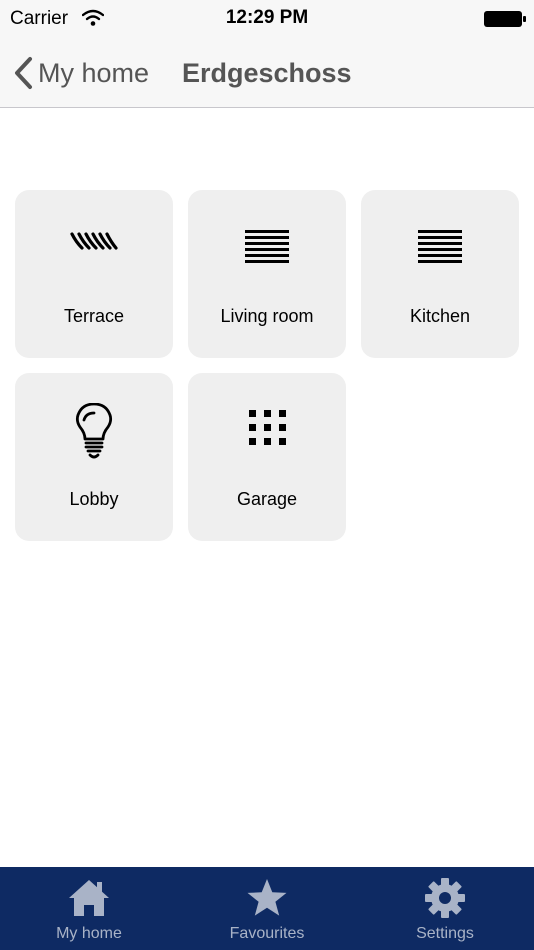  Describe the element at coordinates (440, 274) in the screenshot. I see `room-tile-kitchen: Kitchen` at that location.